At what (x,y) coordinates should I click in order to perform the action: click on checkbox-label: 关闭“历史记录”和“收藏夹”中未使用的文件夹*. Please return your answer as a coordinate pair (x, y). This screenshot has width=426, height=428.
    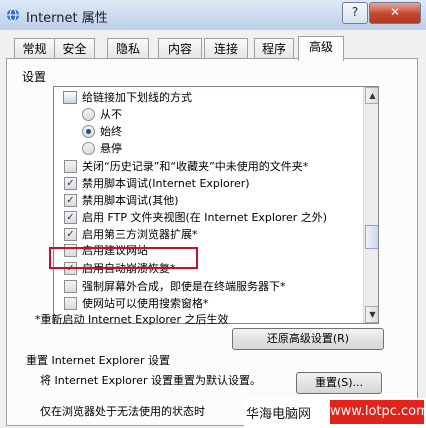
    Looking at the image, I should click on (195, 166).